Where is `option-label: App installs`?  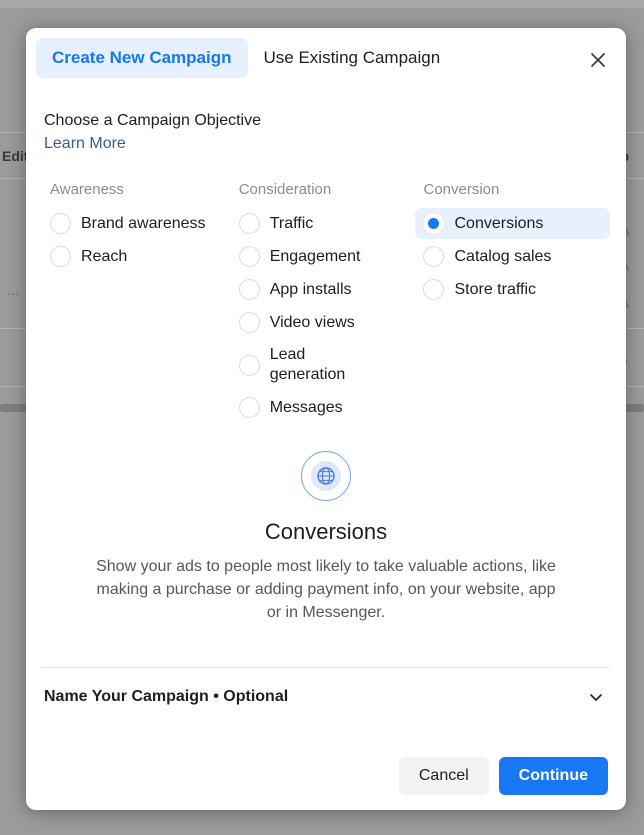 option-label: App installs is located at coordinates (310, 289).